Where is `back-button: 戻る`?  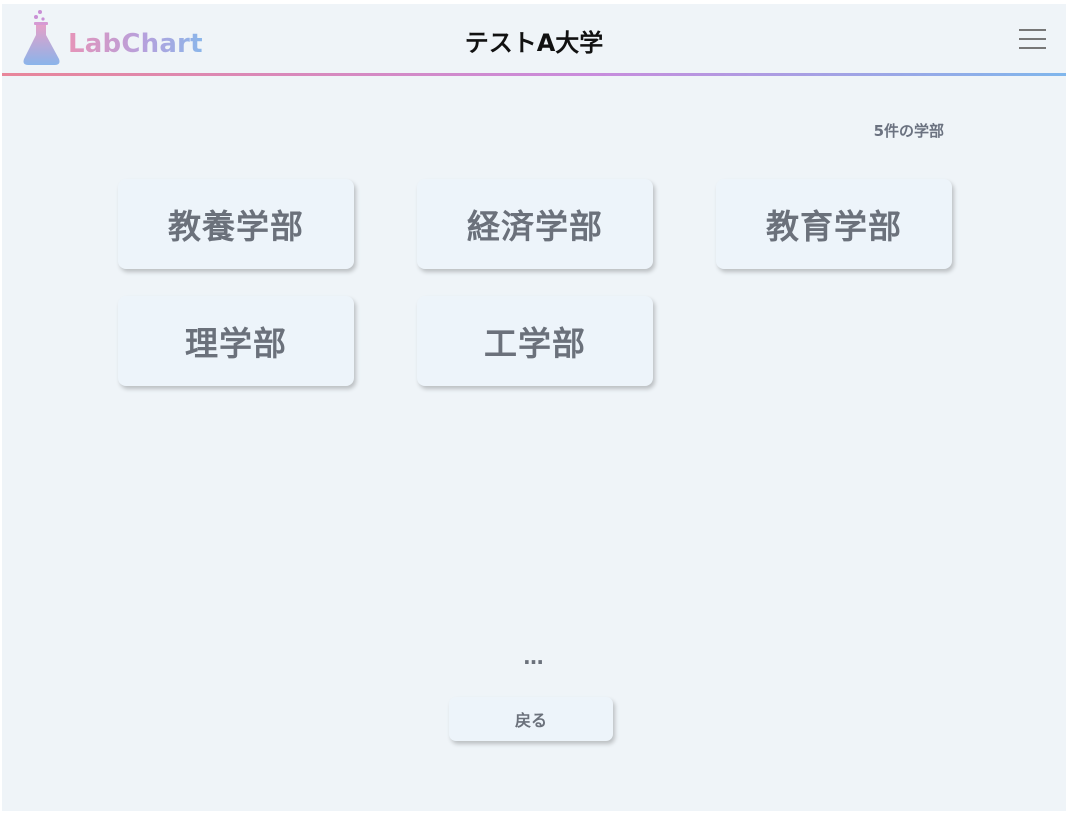
back-button: 戻る is located at coordinates (531, 719).